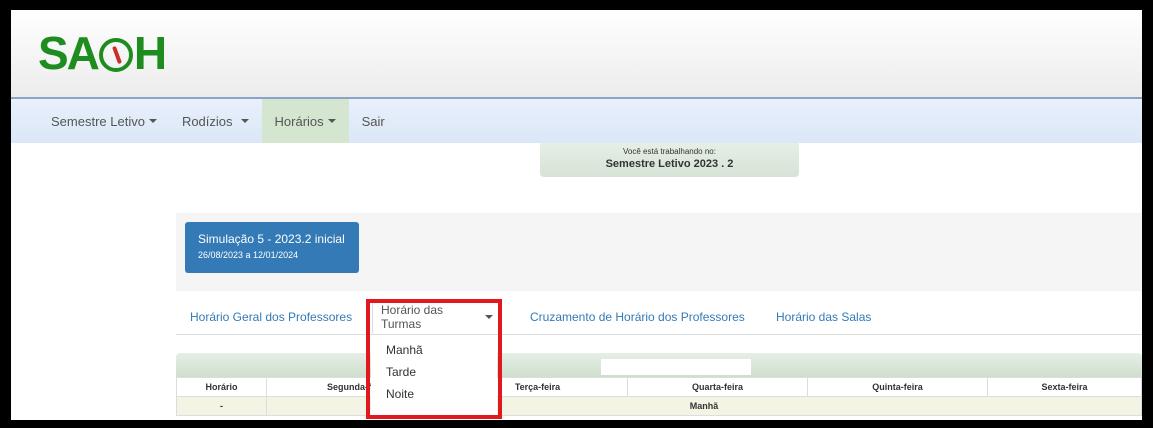 This screenshot has height=428, width=1153. Describe the element at coordinates (207, 121) in the screenshot. I see `nav-label: Rodízios` at that location.